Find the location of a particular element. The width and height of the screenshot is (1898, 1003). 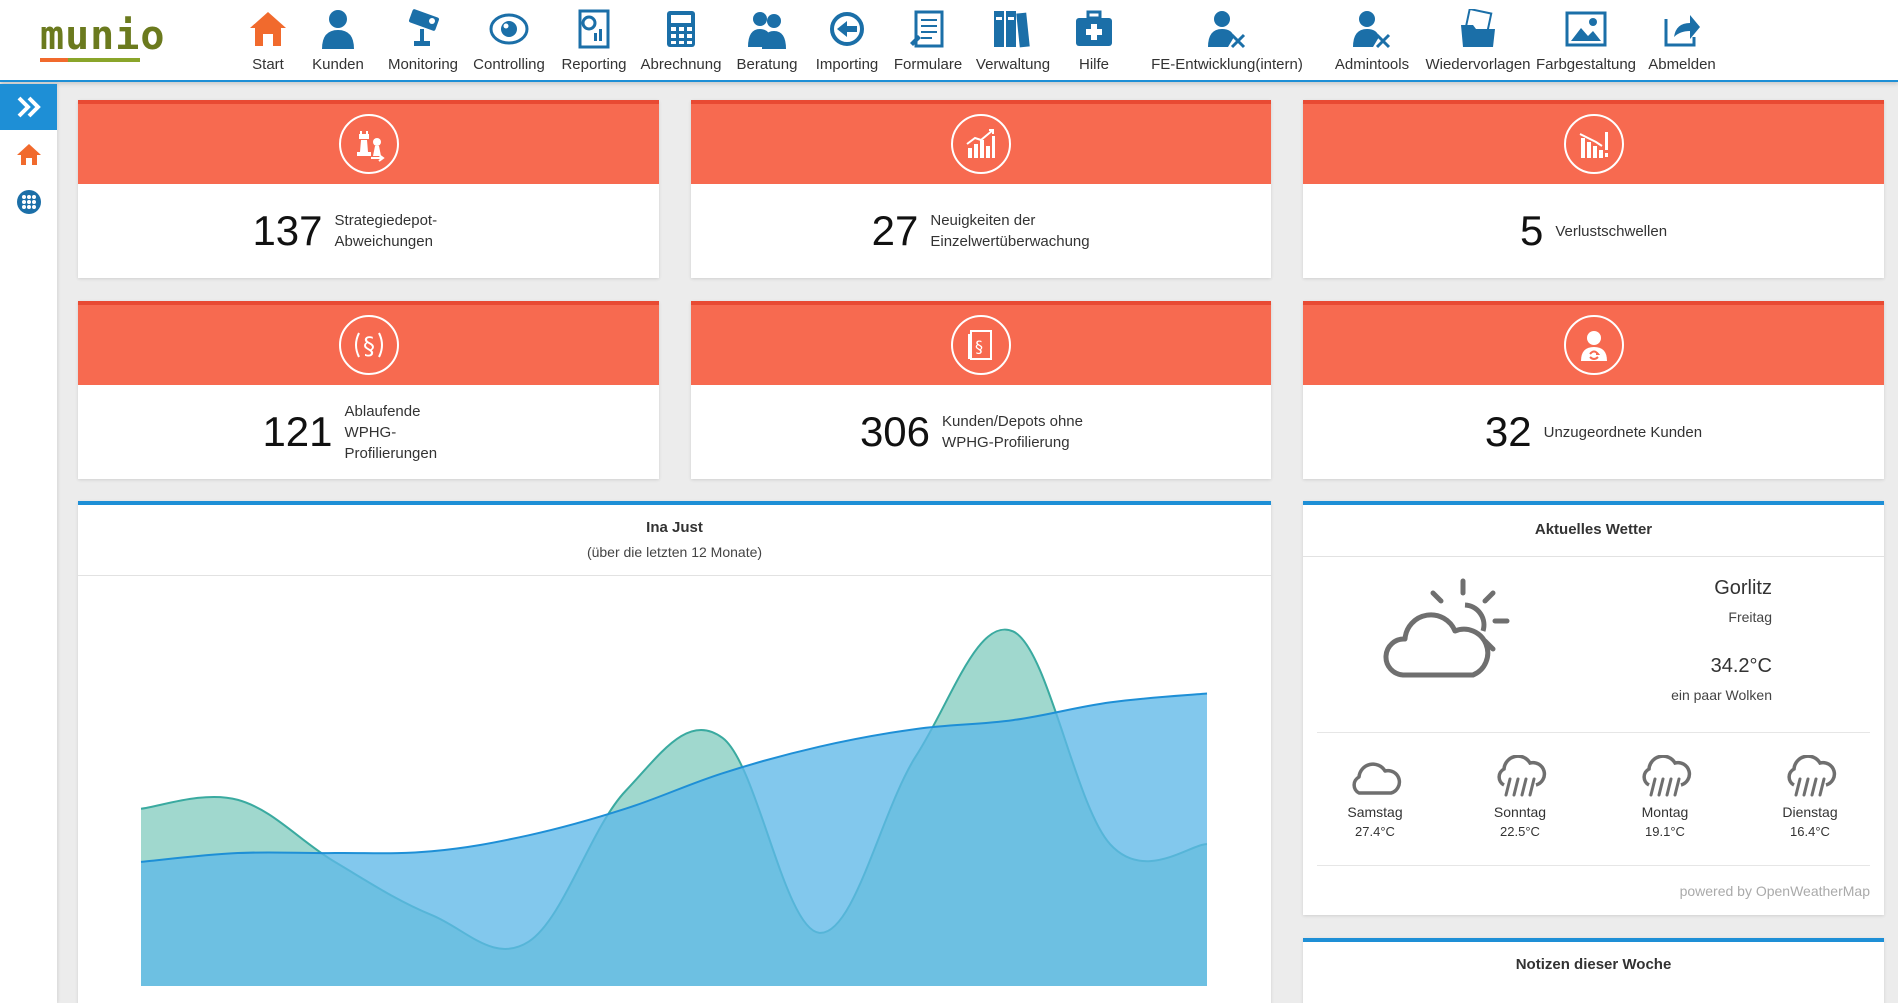

card-label: Verlustschwellen is located at coordinates (1611, 231).